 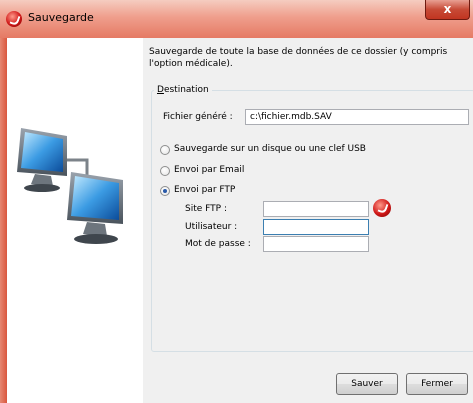 What do you see at coordinates (209, 170) in the screenshot?
I see `radio-email-label: Envoi par Email` at bounding box center [209, 170].